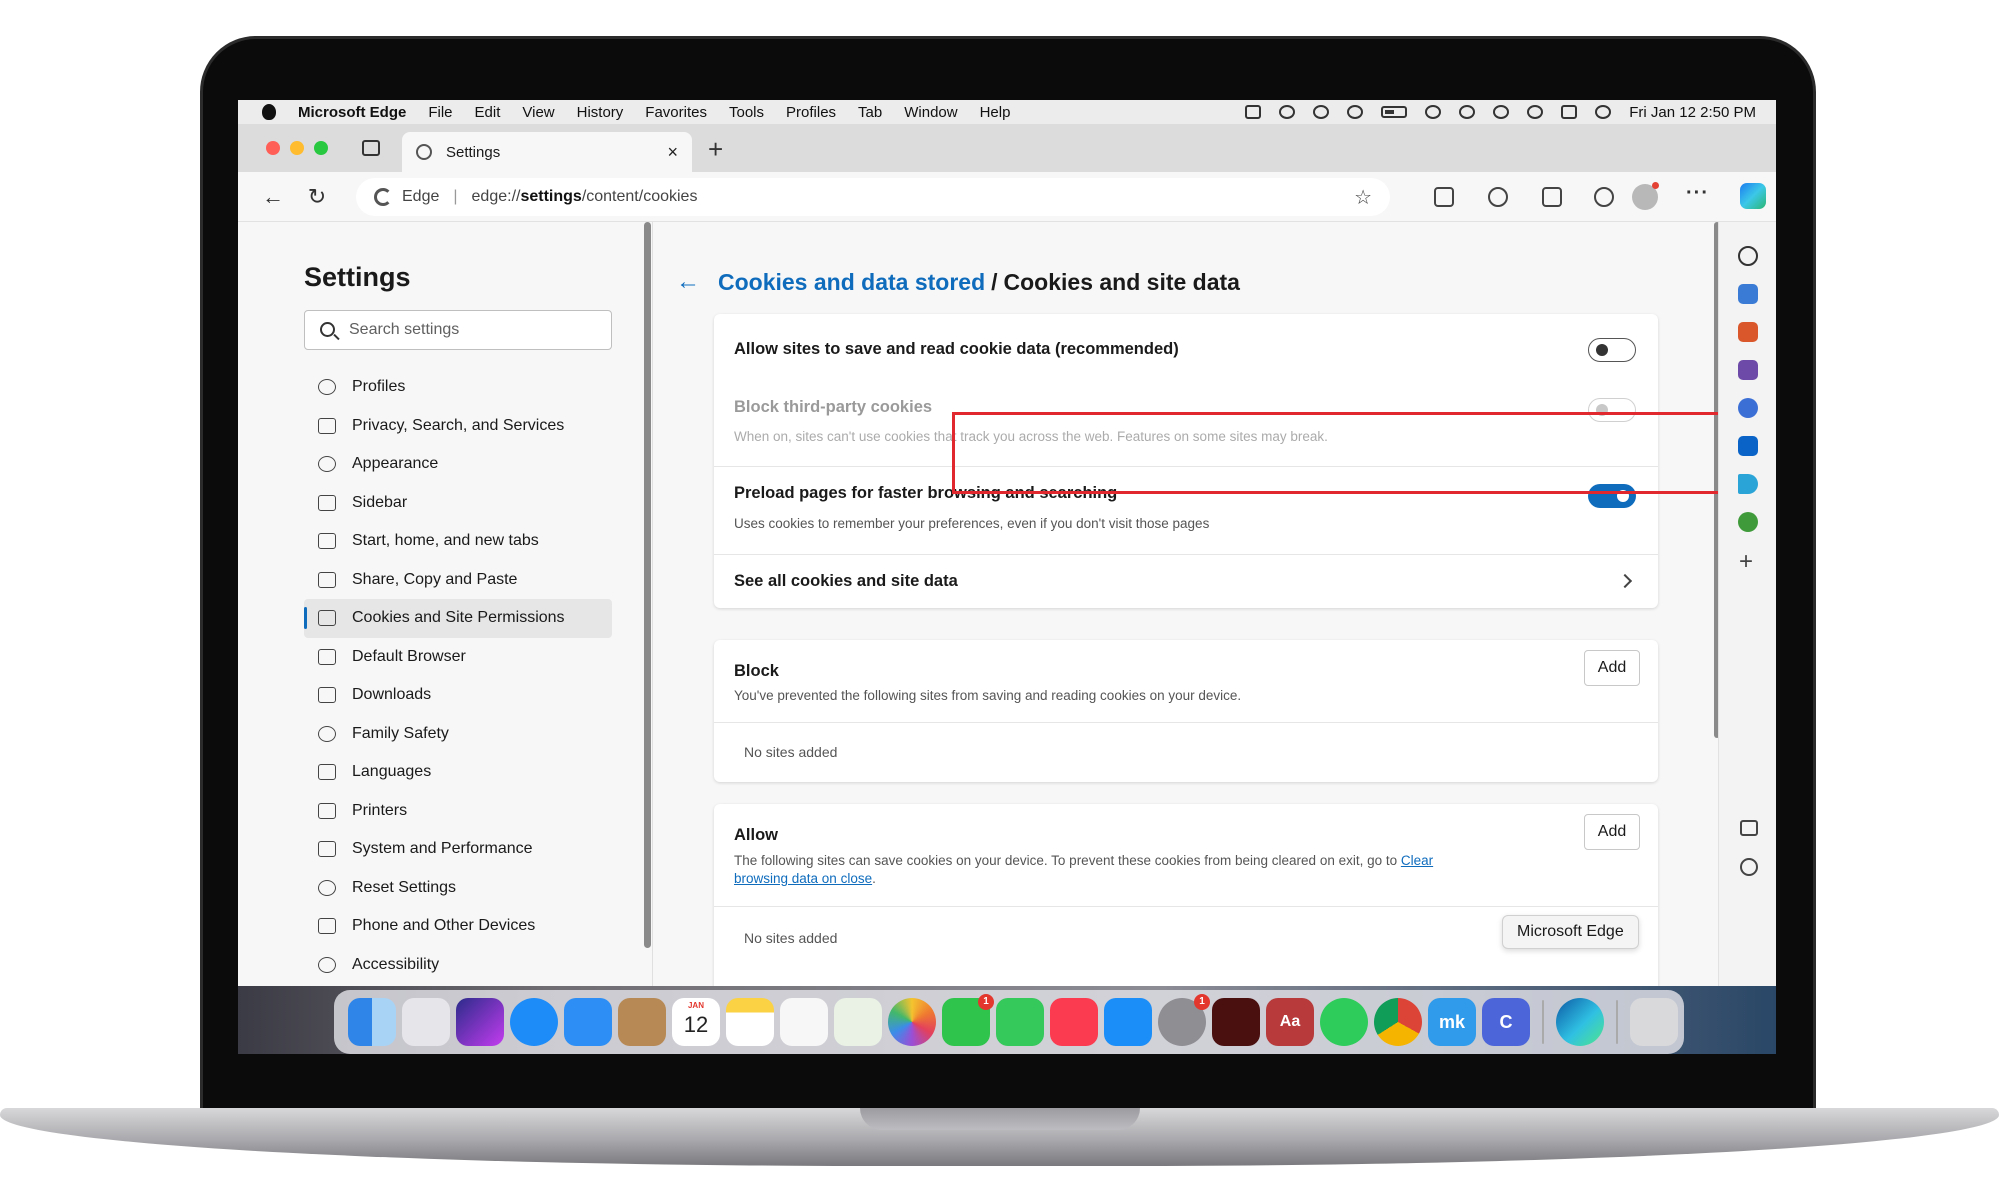  I want to click on microsoft-365-icon, so click(1748, 408).